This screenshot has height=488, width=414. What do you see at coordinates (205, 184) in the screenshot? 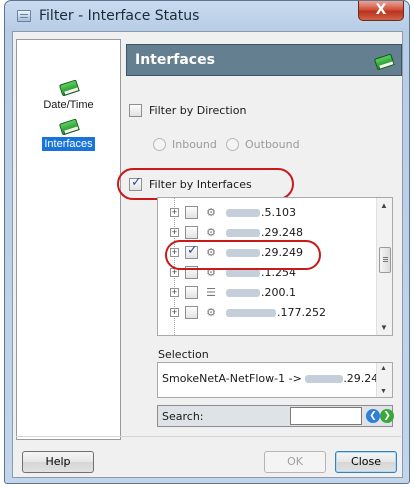
I see `highlight-oval-filter` at bounding box center [205, 184].